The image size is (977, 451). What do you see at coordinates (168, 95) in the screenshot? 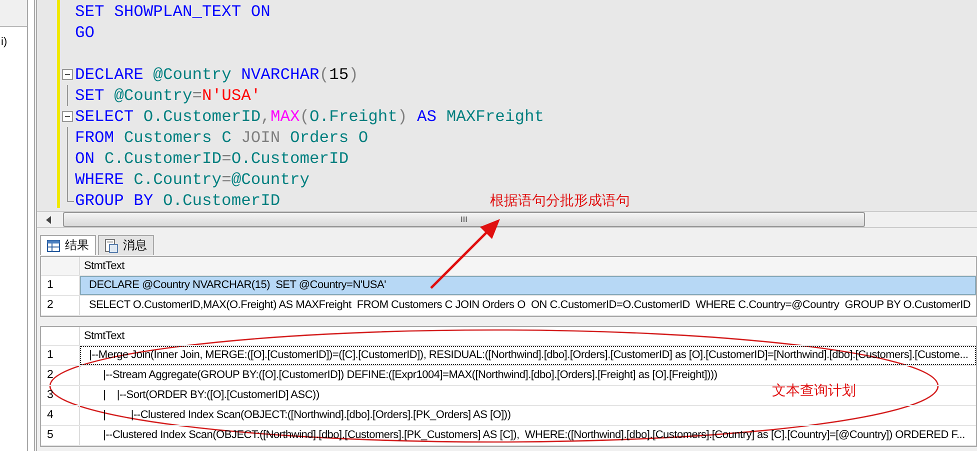
I see `code-line: SET @Country=N'USA'` at bounding box center [168, 95].